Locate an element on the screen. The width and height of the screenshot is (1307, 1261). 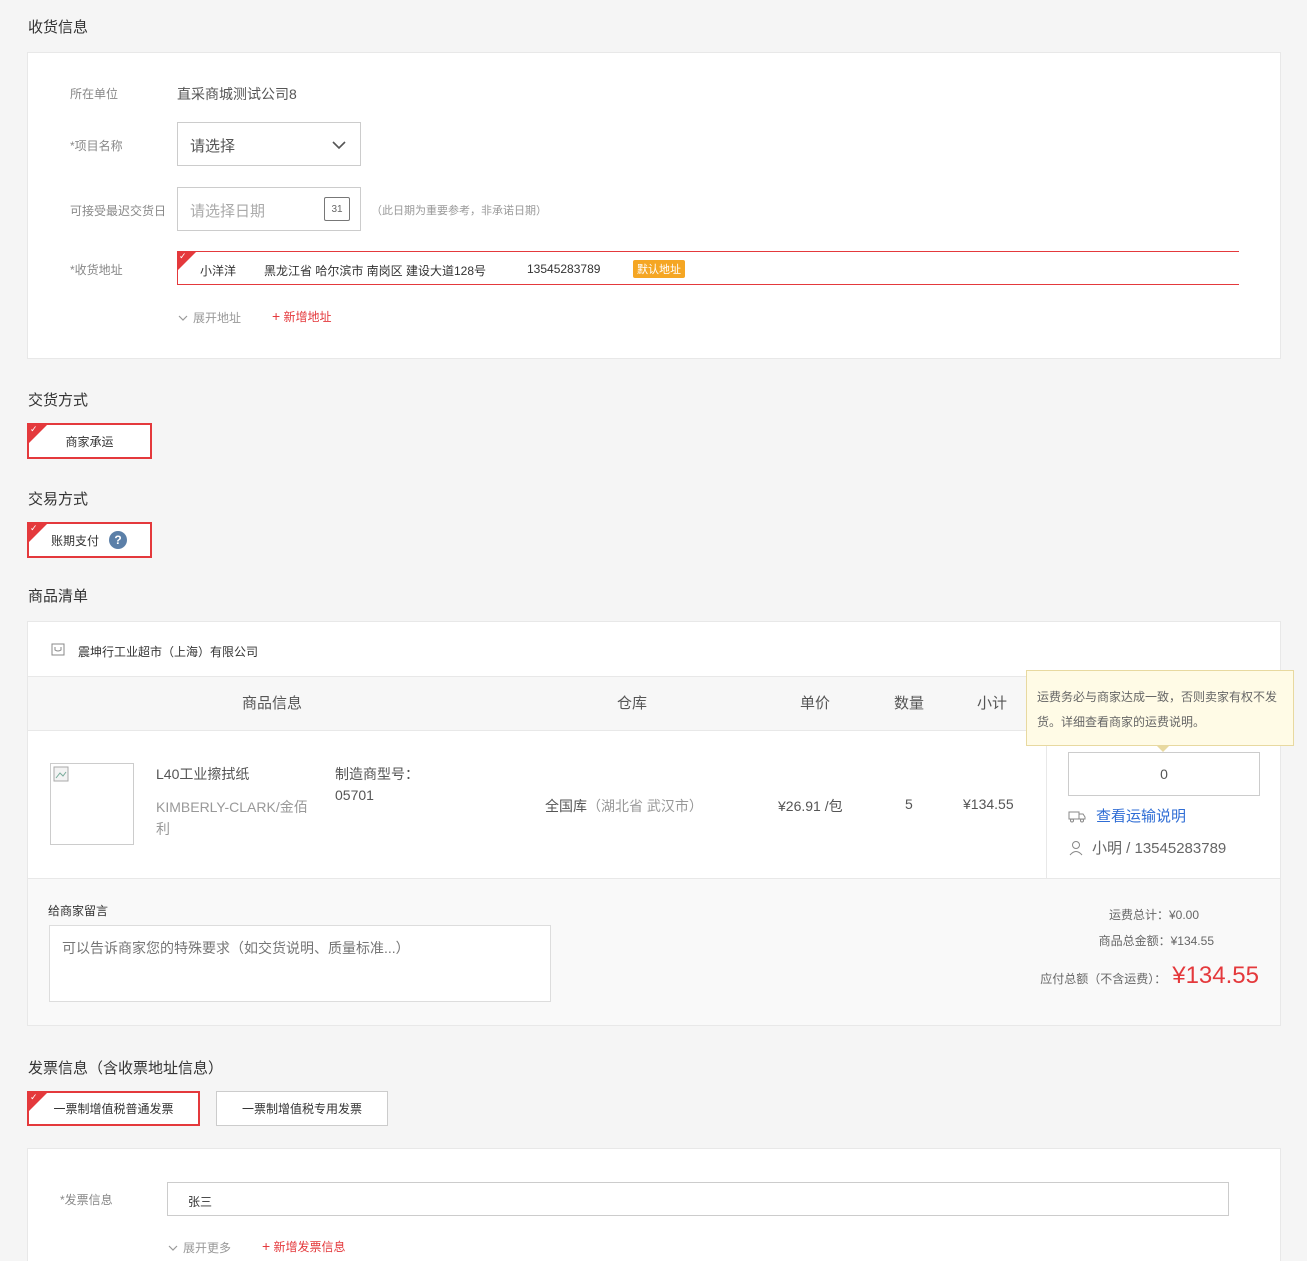
unit-label: 所在单位 is located at coordinates (94, 94).